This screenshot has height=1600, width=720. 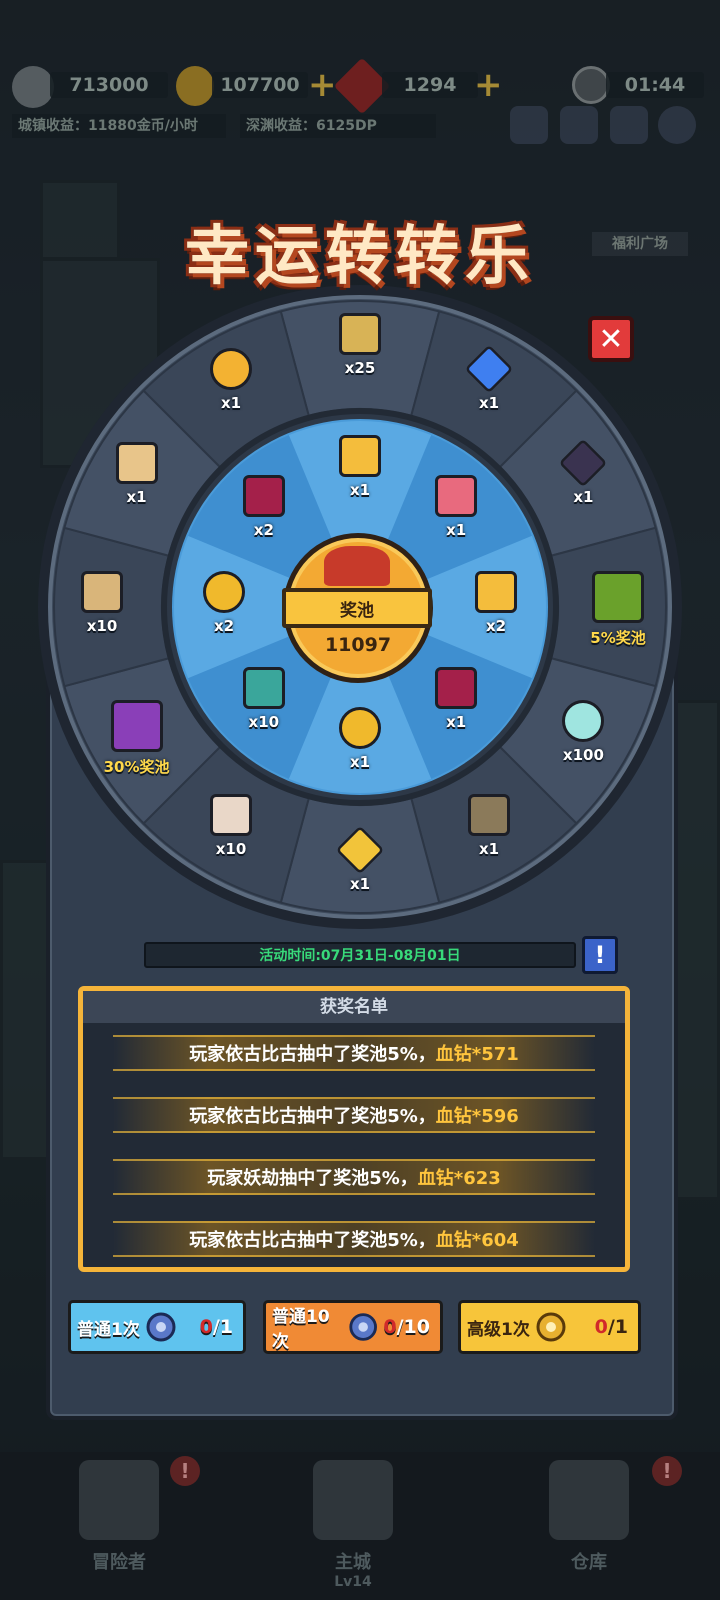 I want to click on gold-crate-icon, so click(x=360, y=334).